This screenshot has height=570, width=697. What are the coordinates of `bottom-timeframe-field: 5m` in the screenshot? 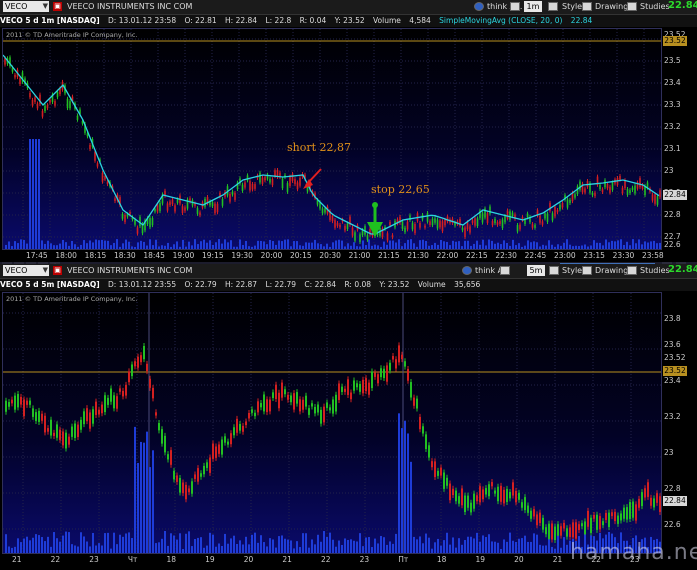 It's located at (536, 270).